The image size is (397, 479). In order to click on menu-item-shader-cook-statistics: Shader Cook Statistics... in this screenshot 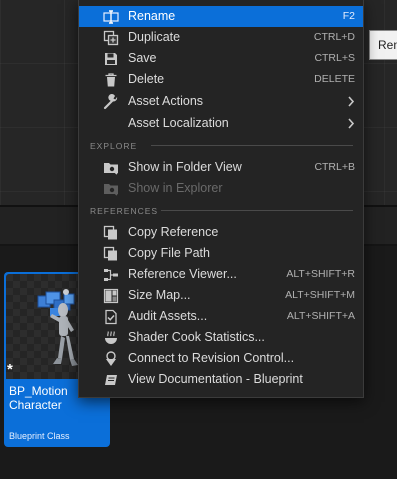, I will do `click(221, 337)`.